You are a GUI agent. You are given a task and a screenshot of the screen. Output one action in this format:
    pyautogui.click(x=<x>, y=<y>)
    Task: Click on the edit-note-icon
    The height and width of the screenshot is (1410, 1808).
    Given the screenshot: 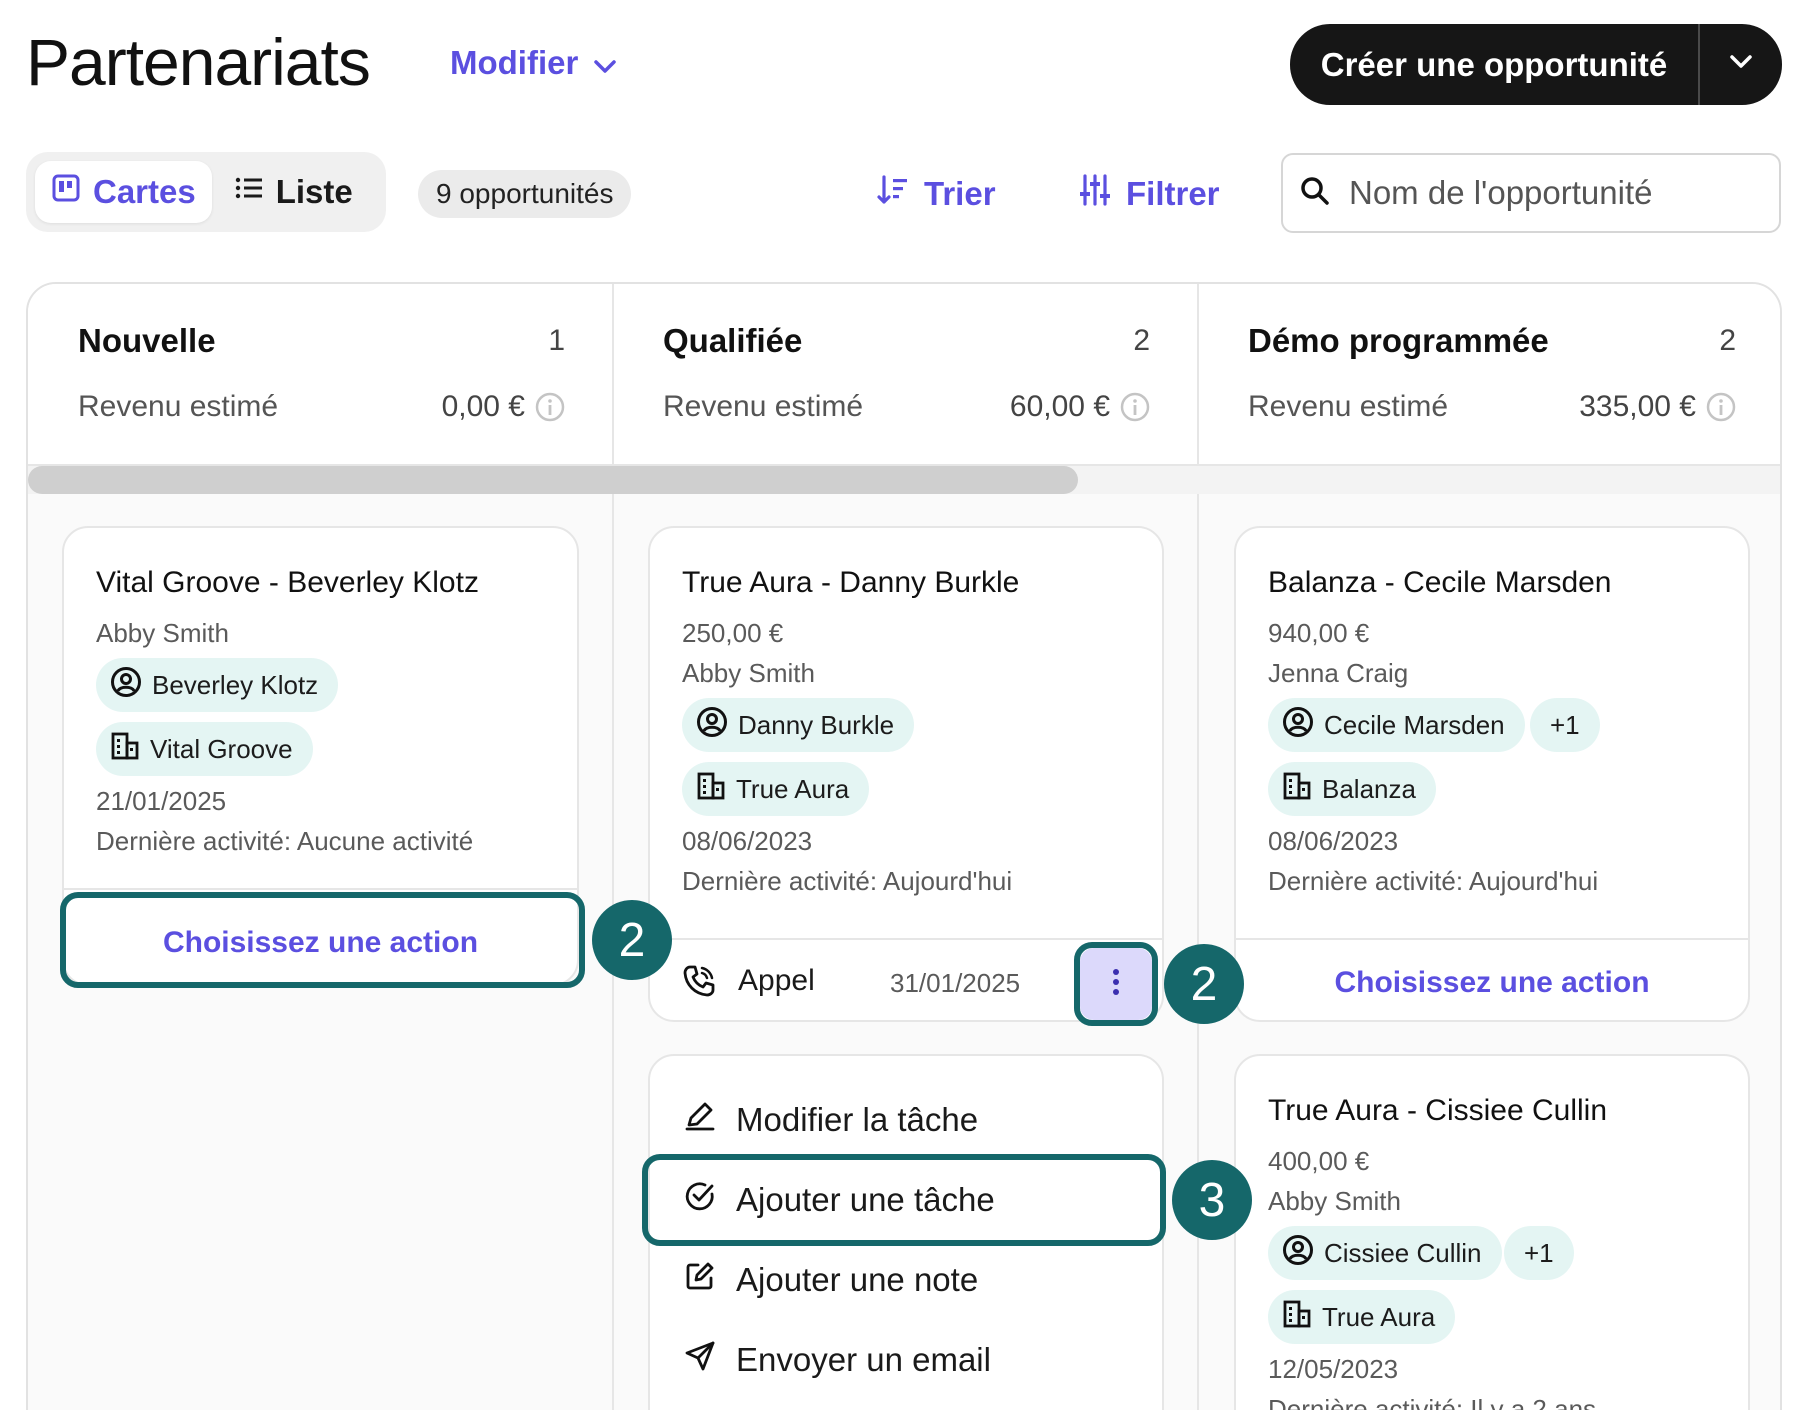 What is the action you would take?
    pyautogui.click(x=700, y=1280)
    